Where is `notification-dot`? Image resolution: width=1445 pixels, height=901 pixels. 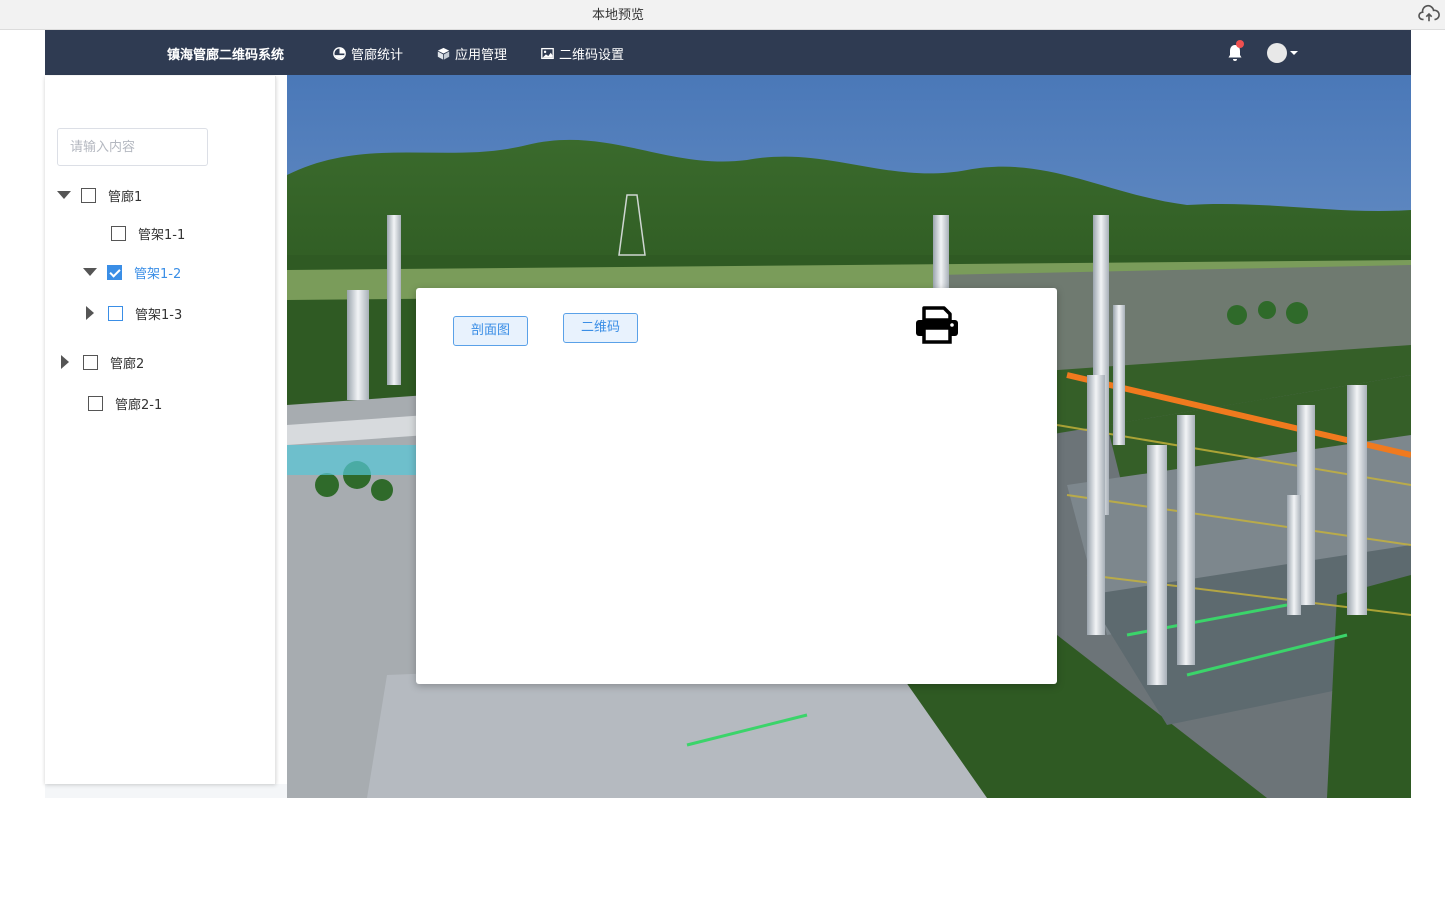 notification-dot is located at coordinates (1240, 44).